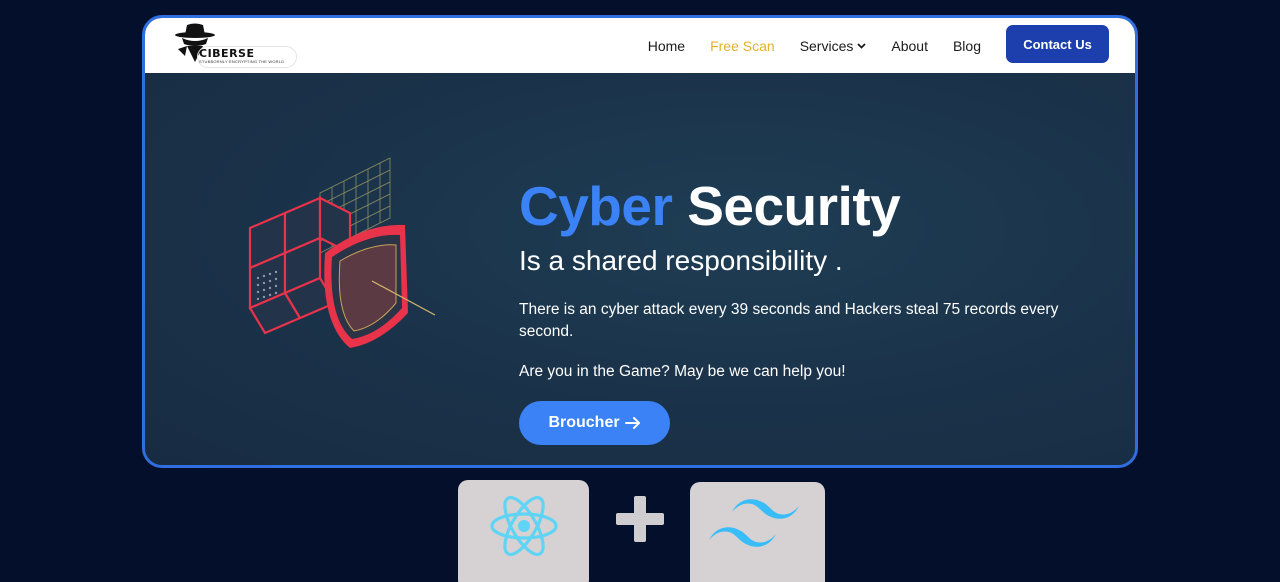 This screenshot has width=1280, height=582. What do you see at coordinates (794, 206) in the screenshot?
I see `hero-title-word2: Security` at bounding box center [794, 206].